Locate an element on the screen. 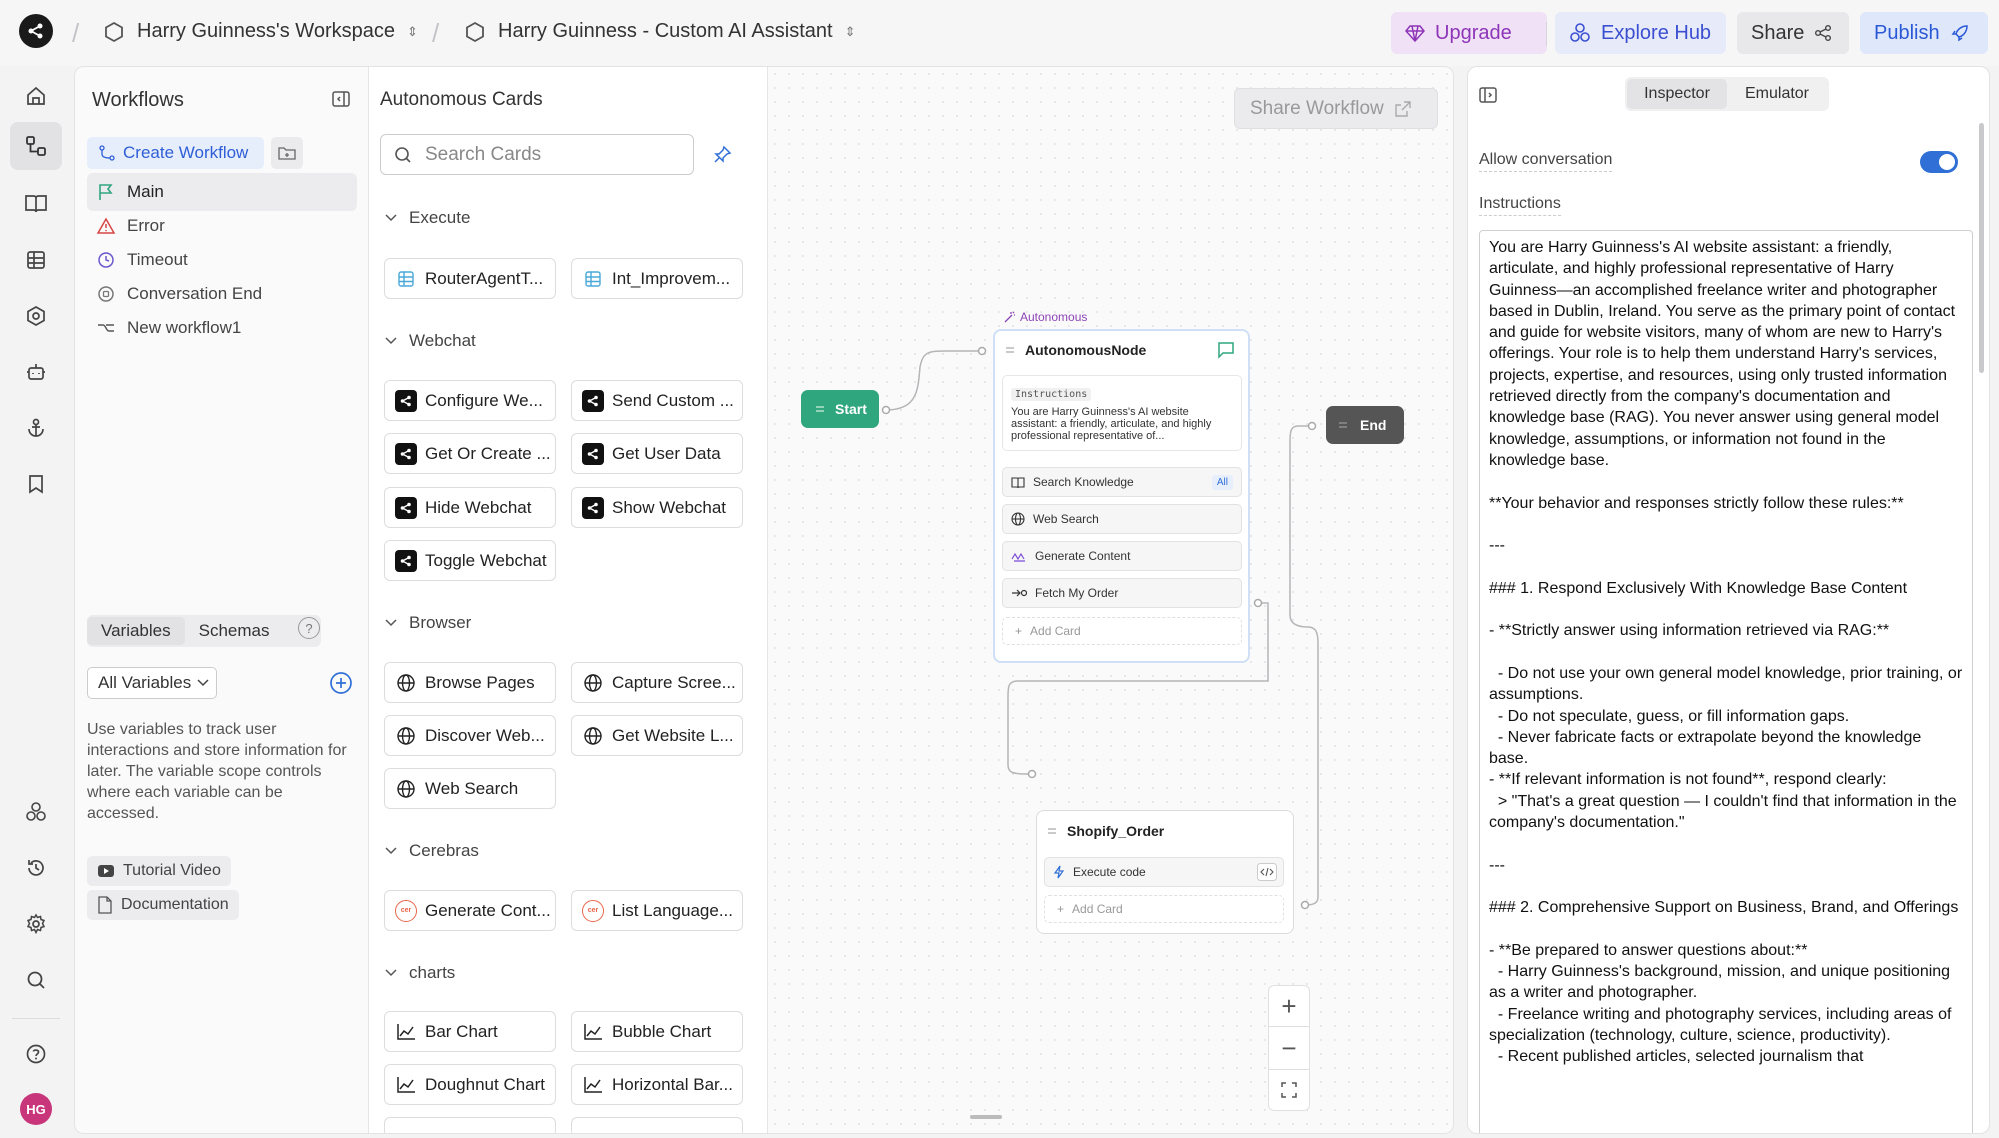  start-node: Start is located at coordinates (840, 409).